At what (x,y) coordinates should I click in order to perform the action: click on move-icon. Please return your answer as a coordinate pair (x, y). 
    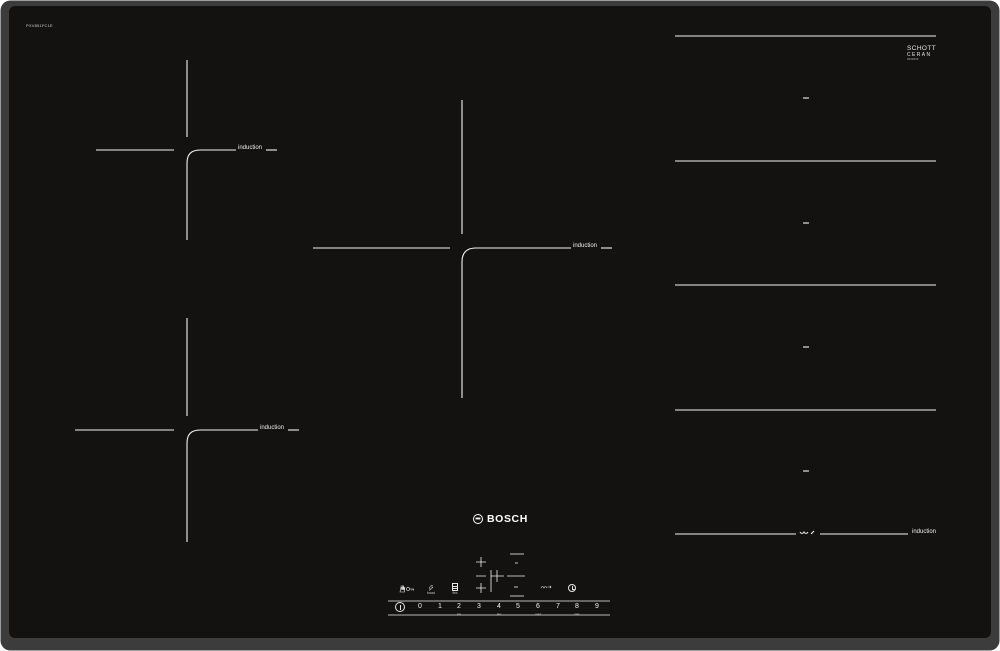
    Looking at the image, I should click on (546, 587).